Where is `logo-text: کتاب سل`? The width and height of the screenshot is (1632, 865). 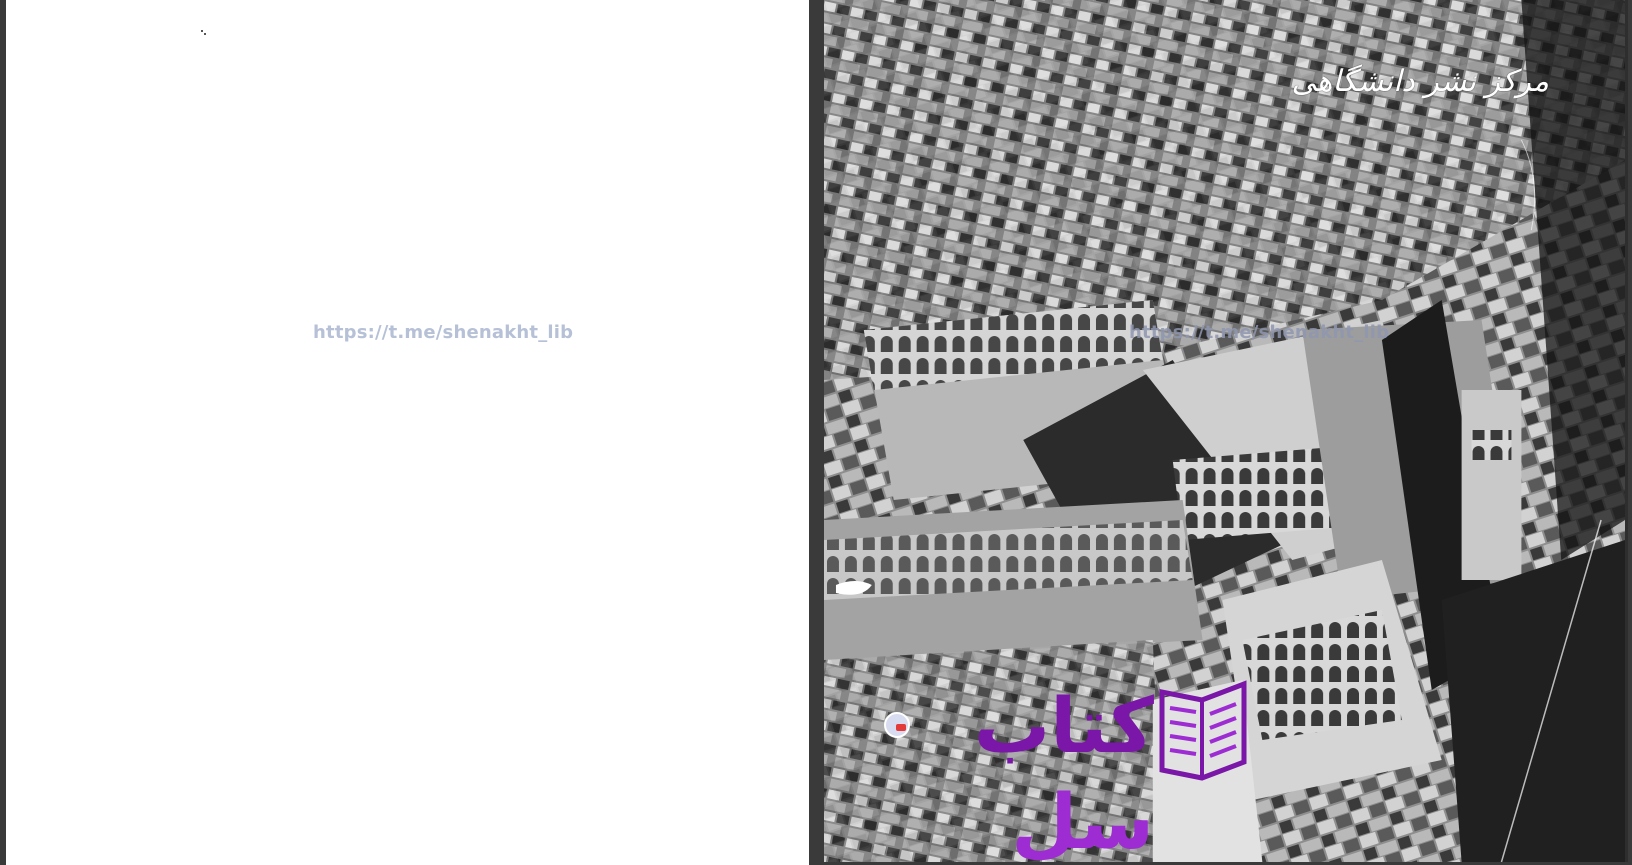 logo-text: کتاب سل is located at coordinates (1002, 770).